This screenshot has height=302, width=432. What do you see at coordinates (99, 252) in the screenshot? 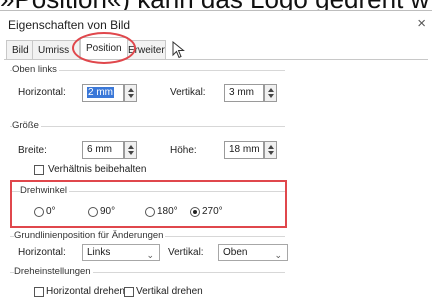
I see `grundlinie-horizontal-value: Links` at bounding box center [99, 252].